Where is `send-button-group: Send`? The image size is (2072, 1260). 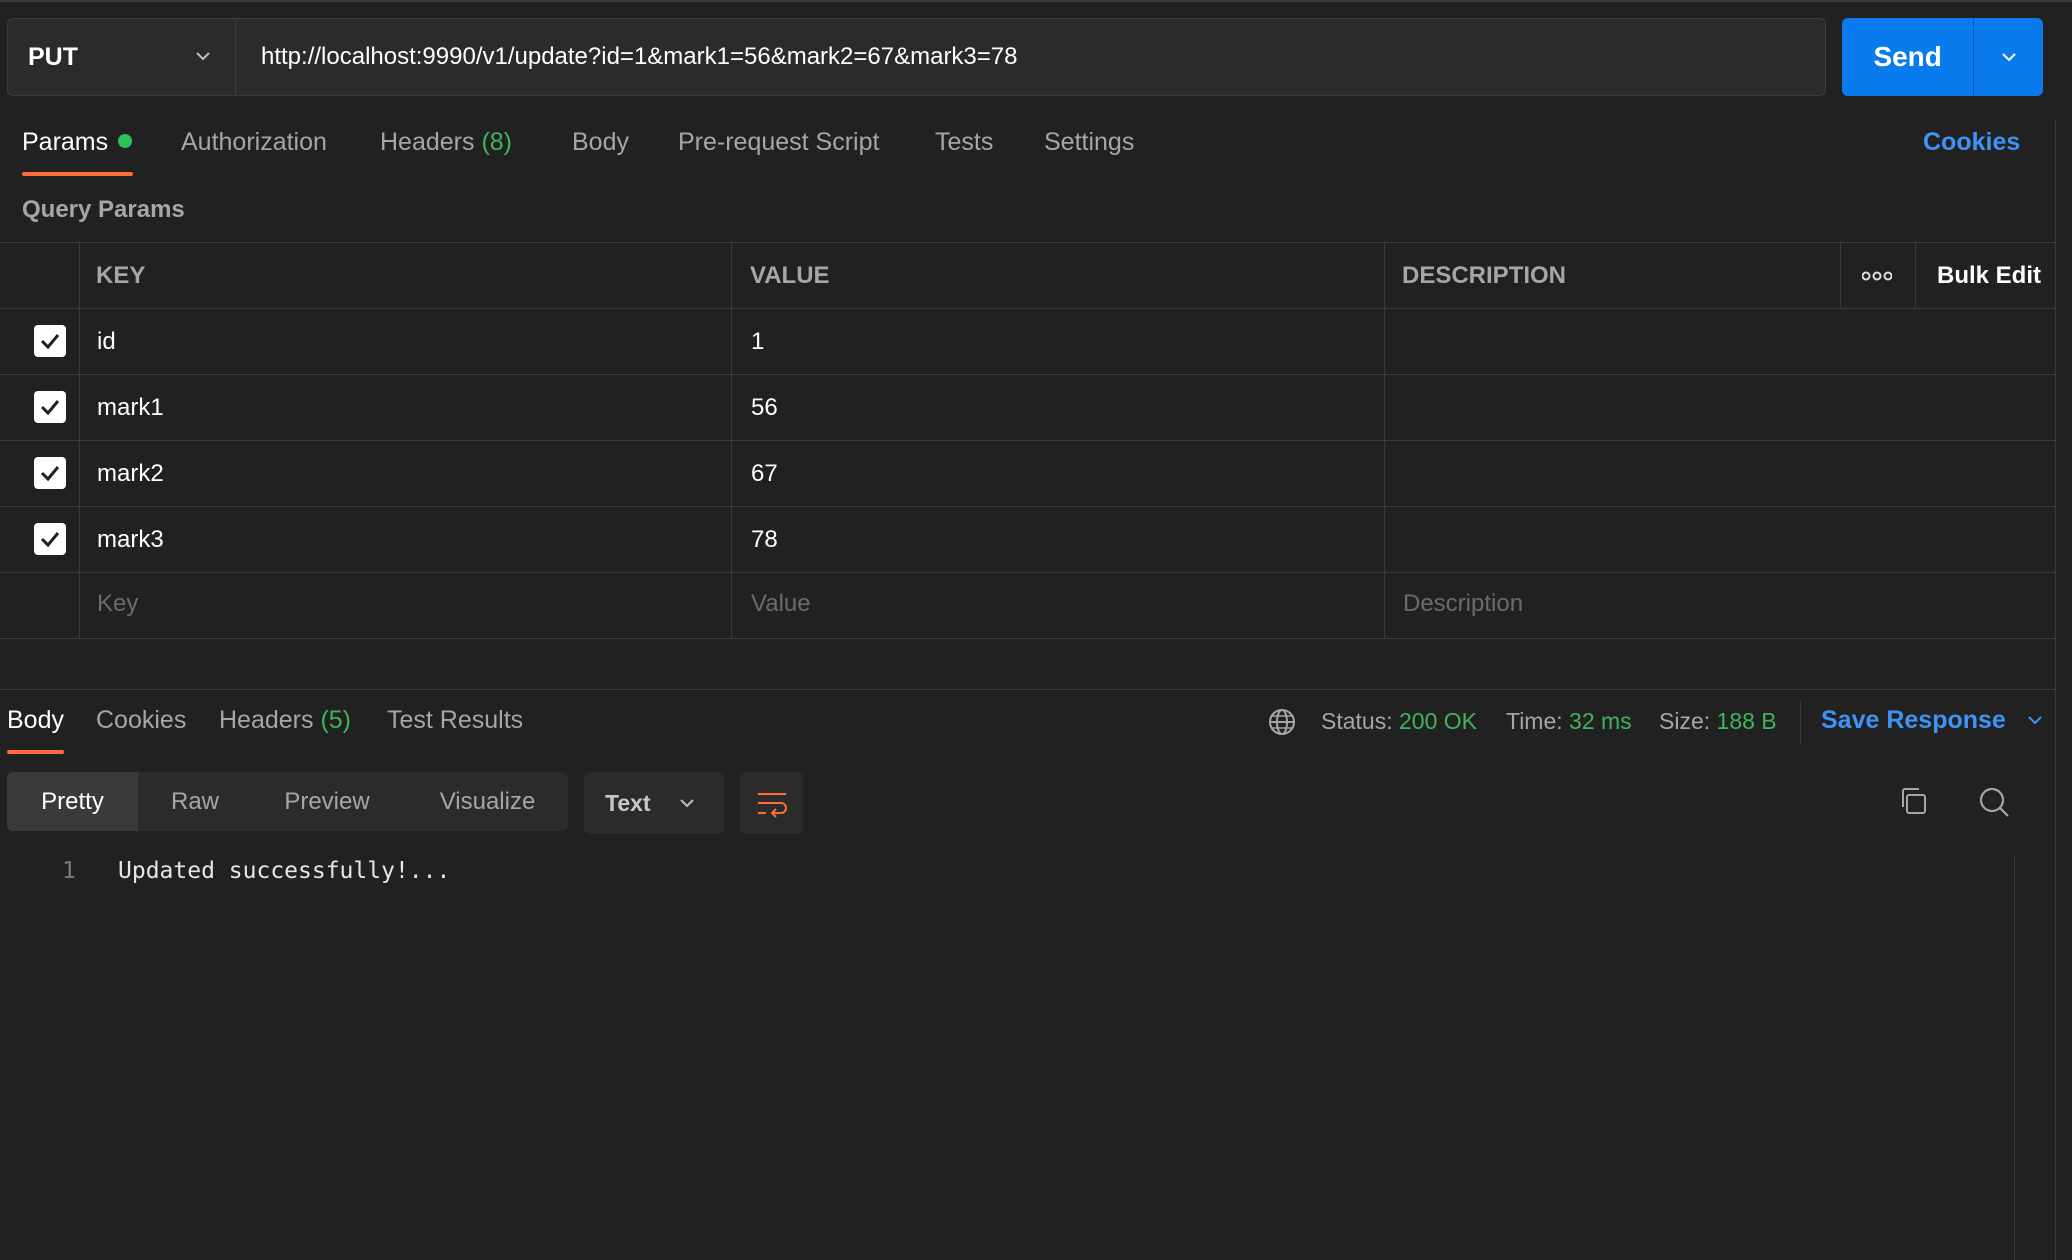 send-button-group: Send is located at coordinates (1942, 57).